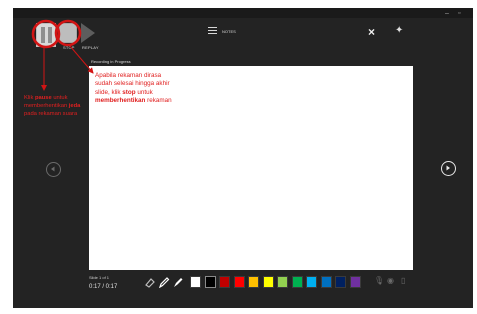  I want to click on stop-arrow, so click(81, 59).